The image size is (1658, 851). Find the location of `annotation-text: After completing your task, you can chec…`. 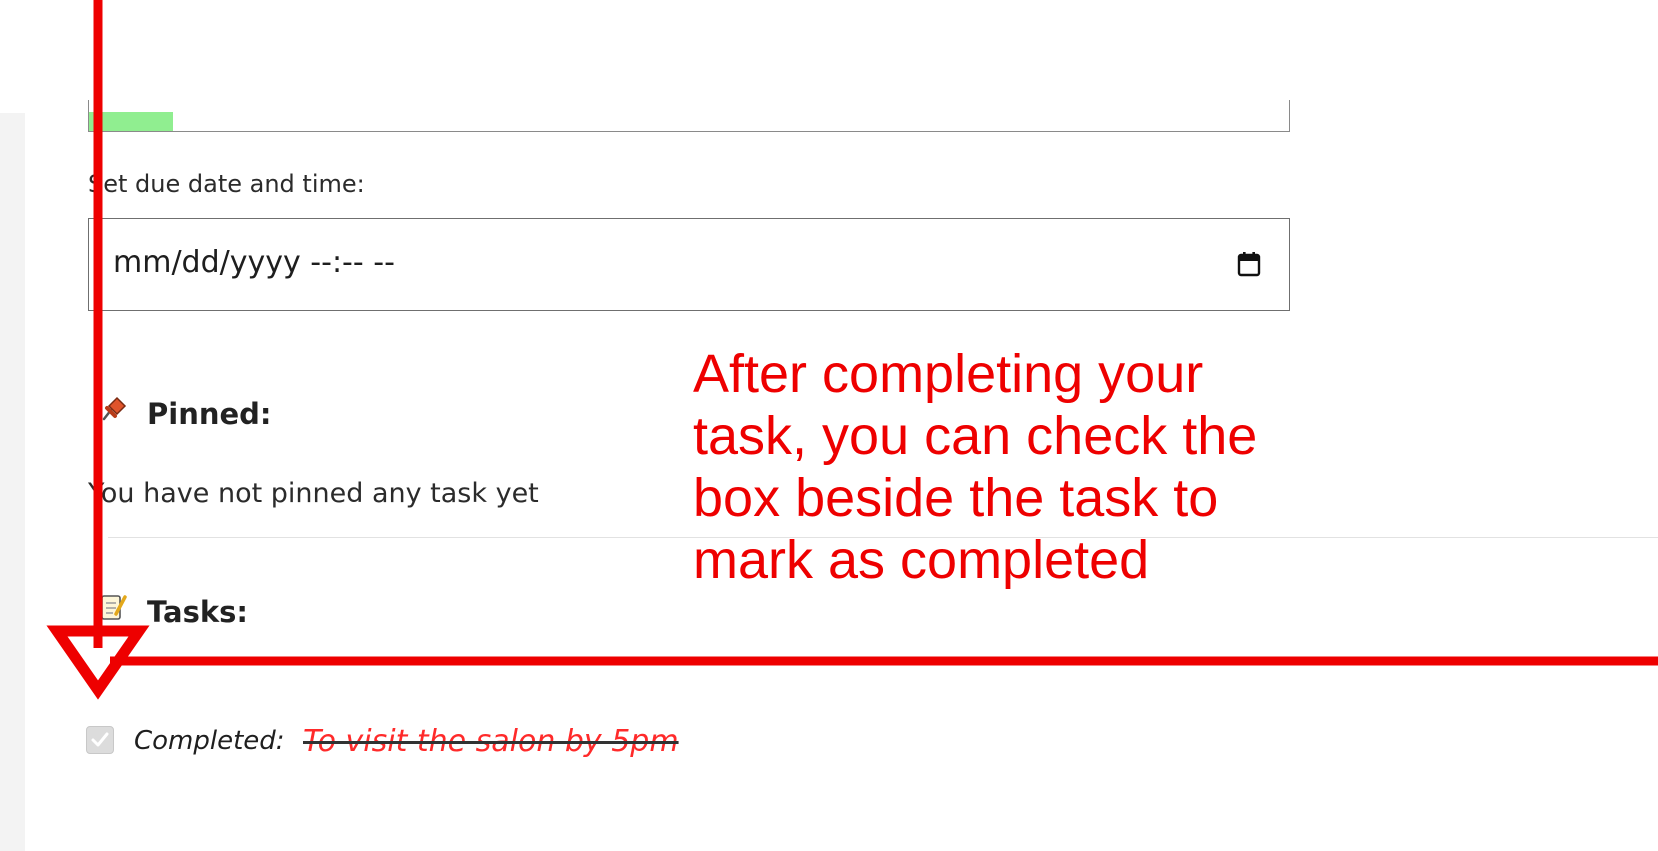

annotation-text: After completing your task, you can chec… is located at coordinates (975, 467).